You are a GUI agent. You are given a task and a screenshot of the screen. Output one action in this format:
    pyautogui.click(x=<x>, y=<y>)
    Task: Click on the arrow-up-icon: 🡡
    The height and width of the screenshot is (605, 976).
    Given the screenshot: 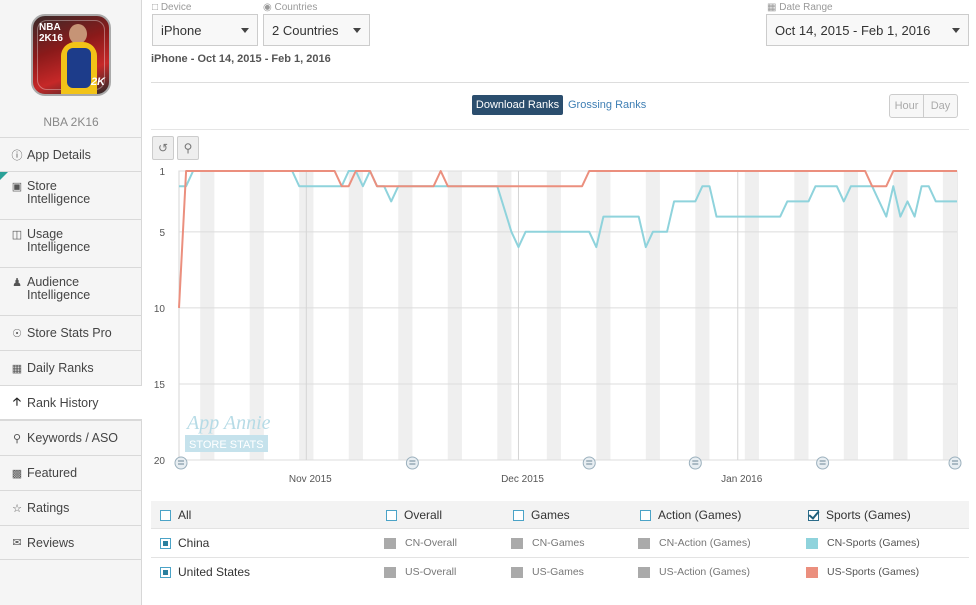 What is the action you would take?
    pyautogui.click(x=17, y=402)
    